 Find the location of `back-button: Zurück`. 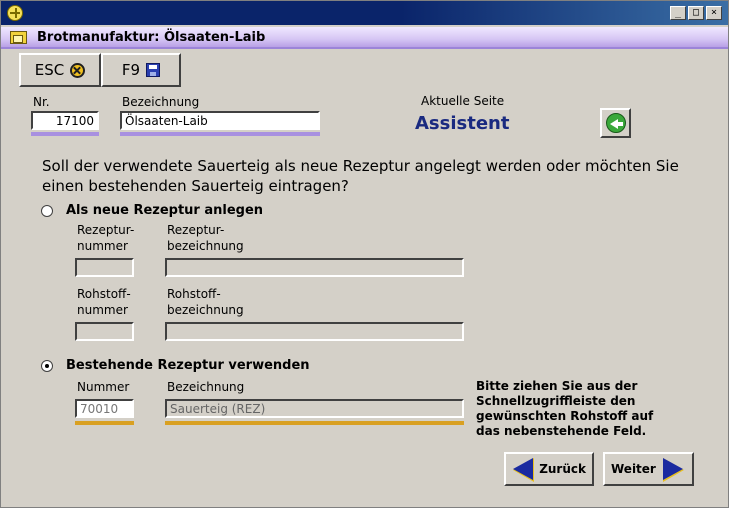

back-button: Zurück is located at coordinates (549, 469).